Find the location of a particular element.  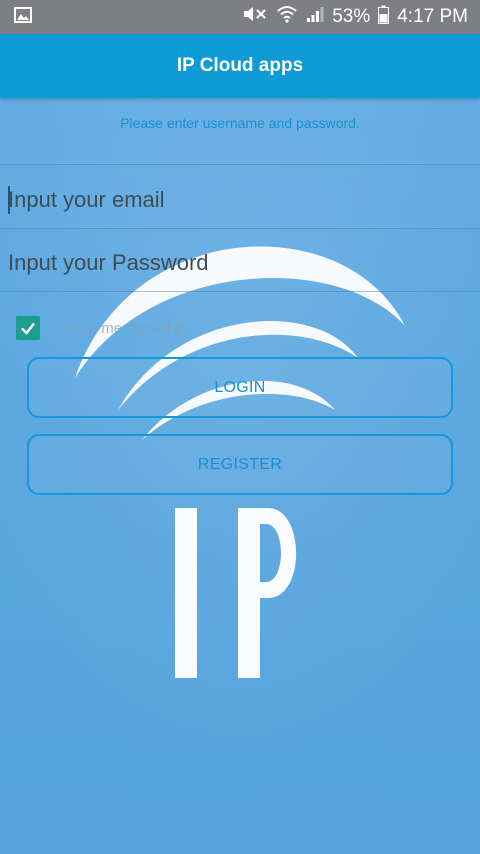

keep-signed-in-row: Keep me signed in is located at coordinates (101, 328).